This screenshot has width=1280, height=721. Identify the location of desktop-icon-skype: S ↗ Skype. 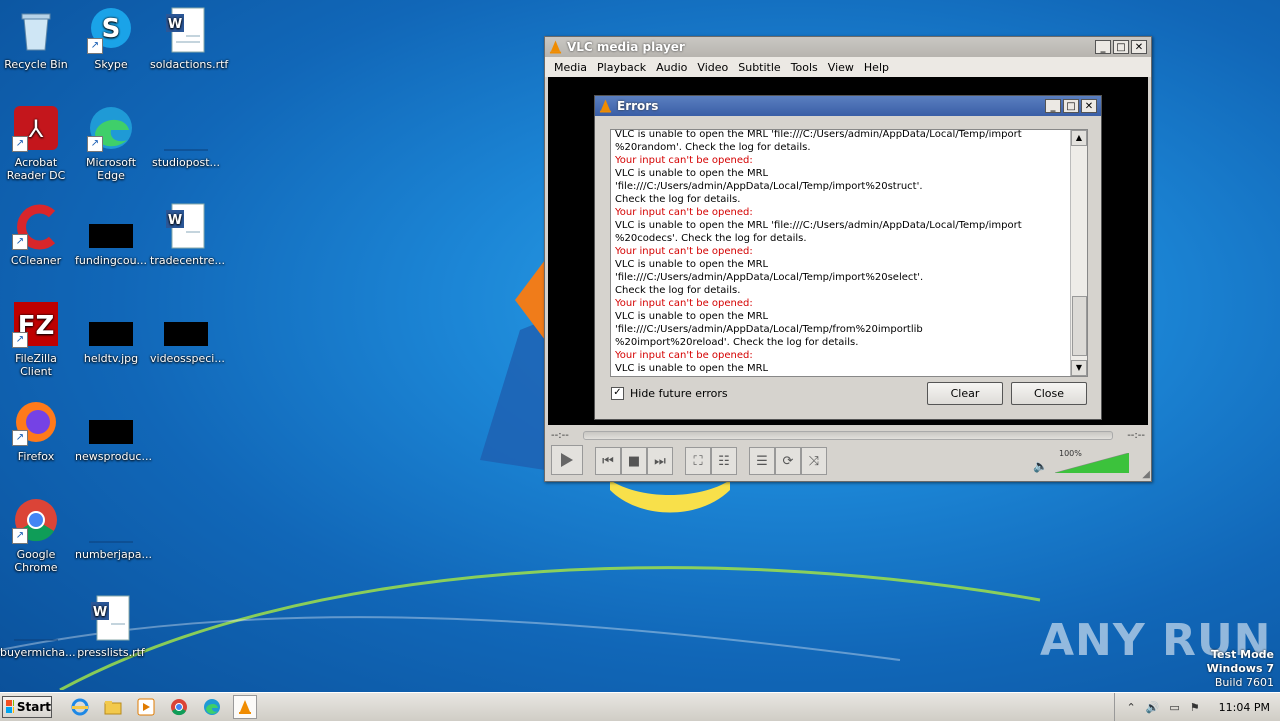
(111, 38).